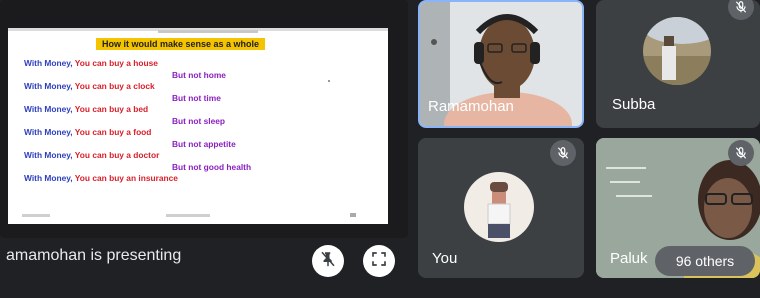  I want to click on slide-footer-date, so click(36, 215).